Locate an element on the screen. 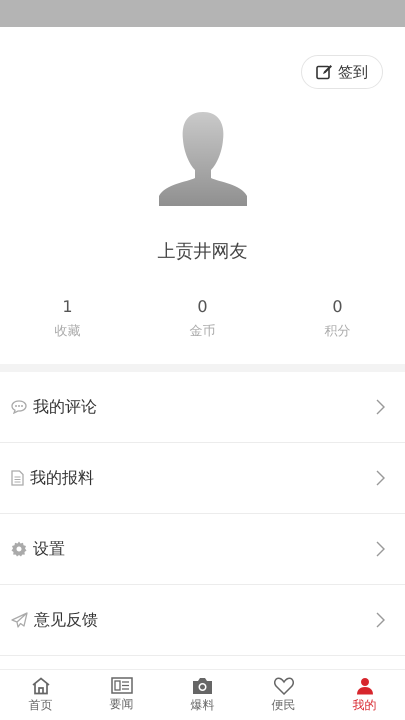  checkin-button: 签到 is located at coordinates (342, 72).